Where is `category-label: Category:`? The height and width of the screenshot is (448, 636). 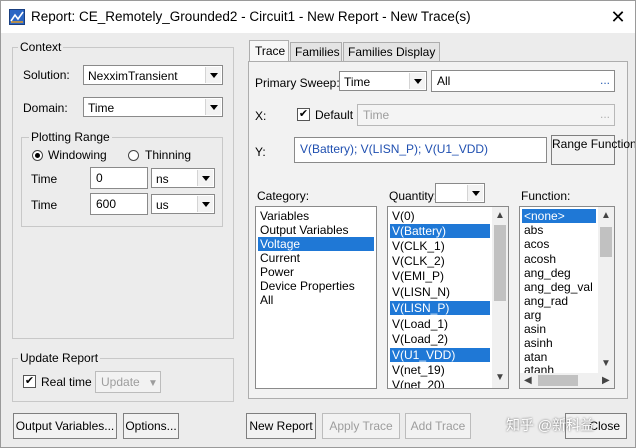 category-label: Category: is located at coordinates (283, 196).